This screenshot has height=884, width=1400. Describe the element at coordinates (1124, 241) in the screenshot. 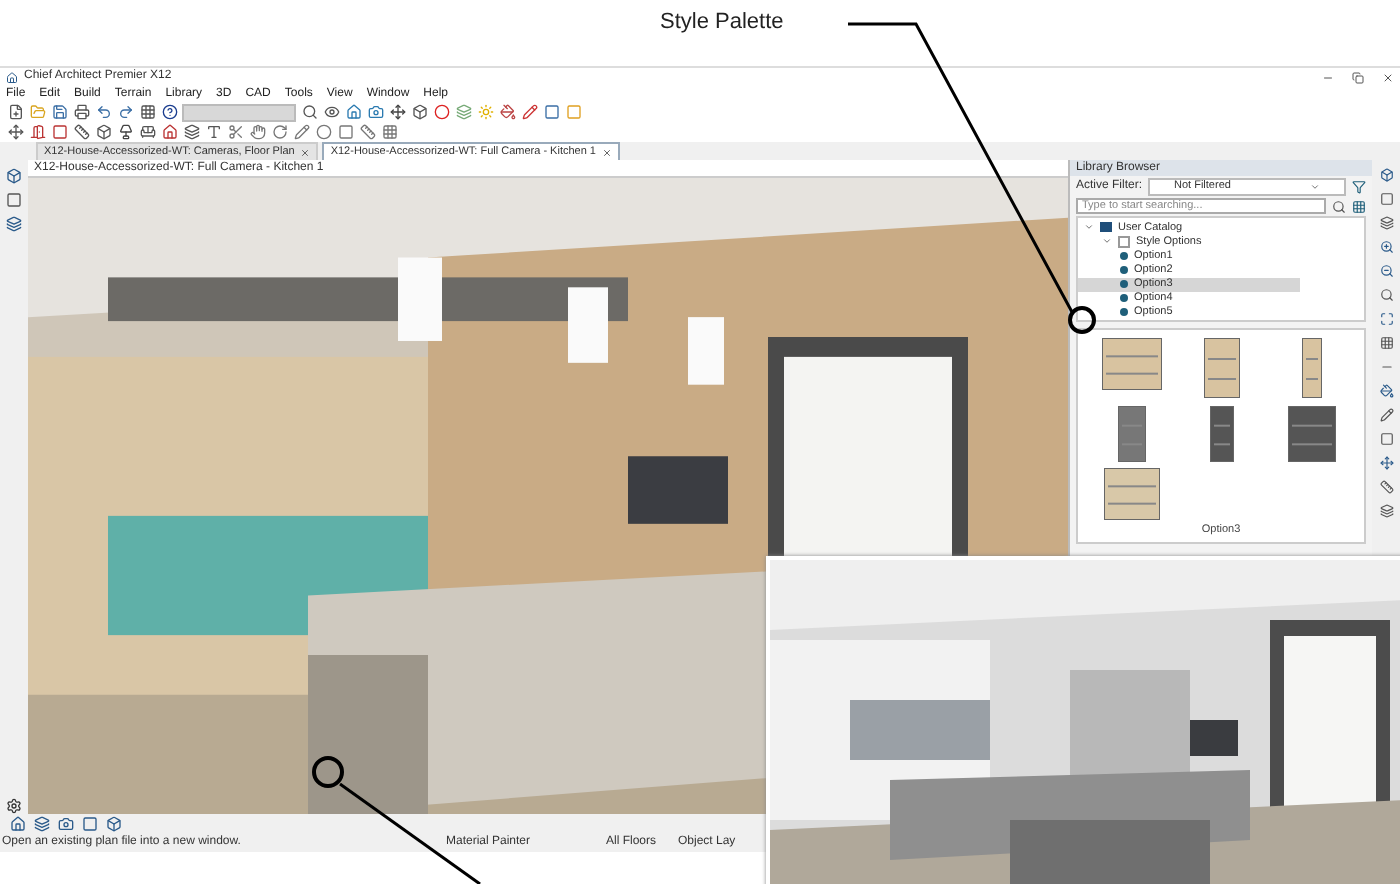

I see `checkbox-icon` at that location.